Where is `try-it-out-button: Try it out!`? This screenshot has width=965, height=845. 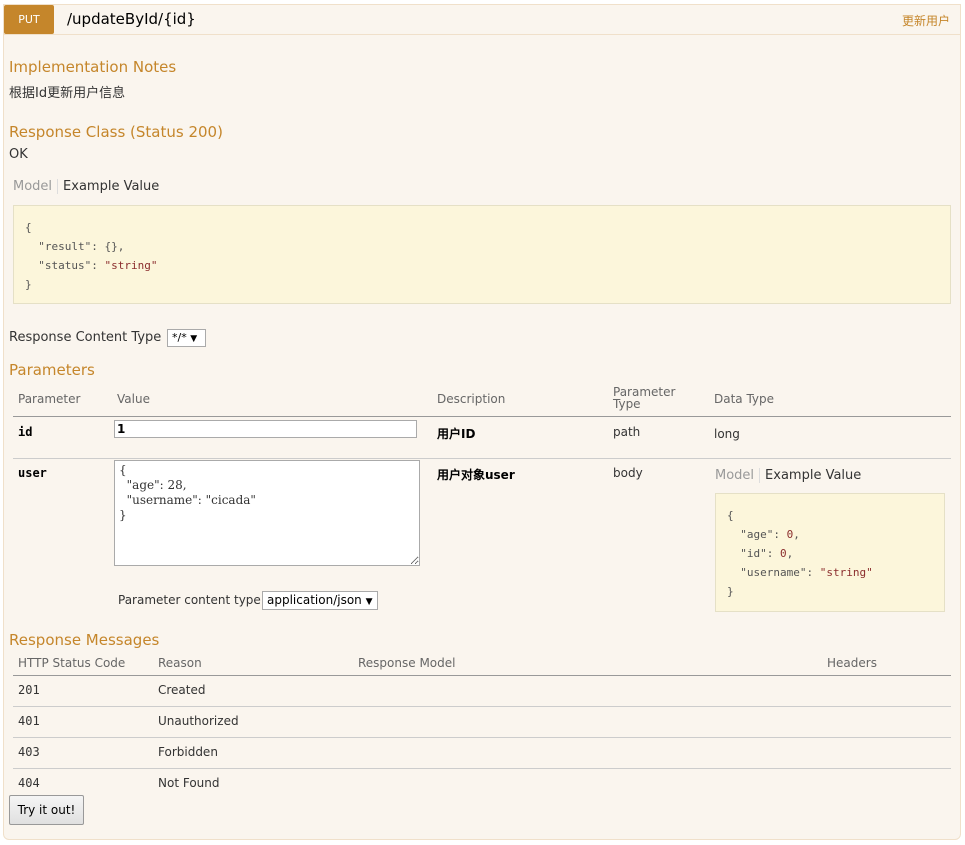 try-it-out-button: Try it out! is located at coordinates (46, 810).